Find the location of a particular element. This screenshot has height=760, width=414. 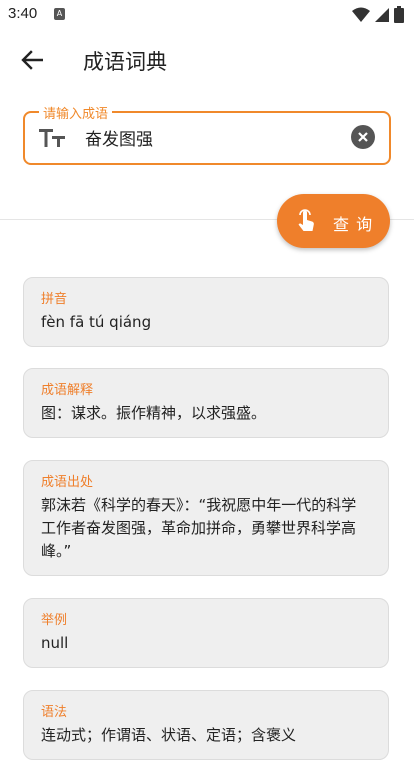

card-title: 拼音 is located at coordinates (54, 299).